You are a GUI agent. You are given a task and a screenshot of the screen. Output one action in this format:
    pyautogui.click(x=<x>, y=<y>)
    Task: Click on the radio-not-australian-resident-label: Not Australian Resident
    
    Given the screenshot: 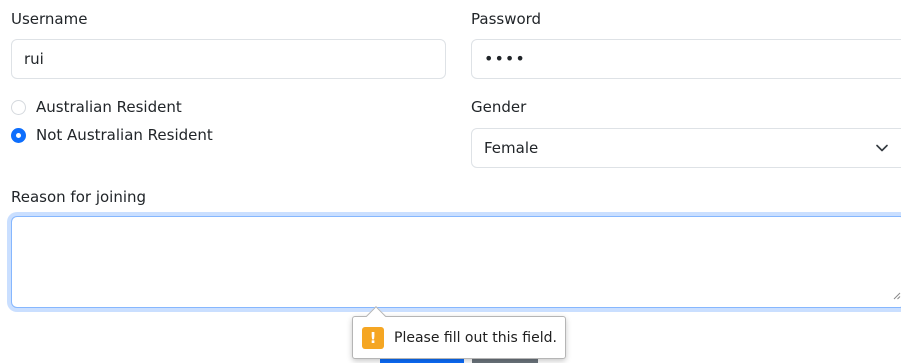 What is the action you would take?
    pyautogui.click(x=124, y=135)
    